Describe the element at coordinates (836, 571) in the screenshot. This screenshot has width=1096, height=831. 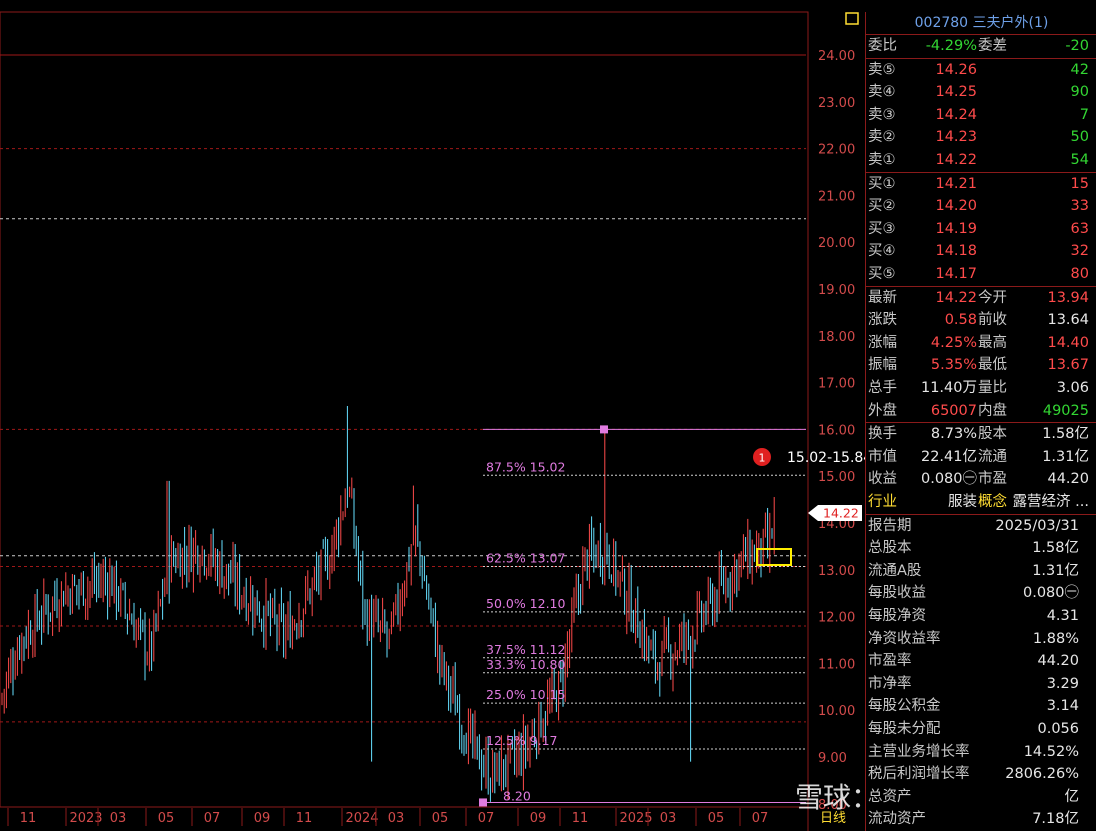
I see `price-tick-label: 13.00` at that location.